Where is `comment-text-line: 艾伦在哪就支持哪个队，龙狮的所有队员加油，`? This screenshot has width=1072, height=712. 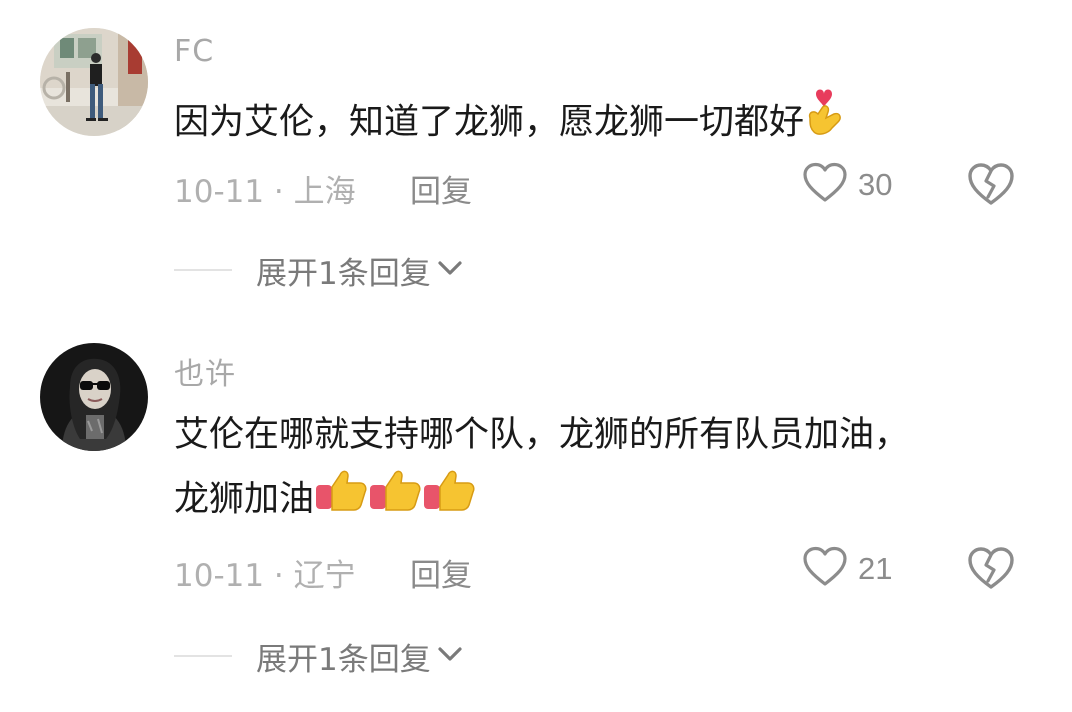
comment-text-line: 艾伦在哪就支持哪个队，龙狮的所有队员加油， is located at coordinates (542, 435).